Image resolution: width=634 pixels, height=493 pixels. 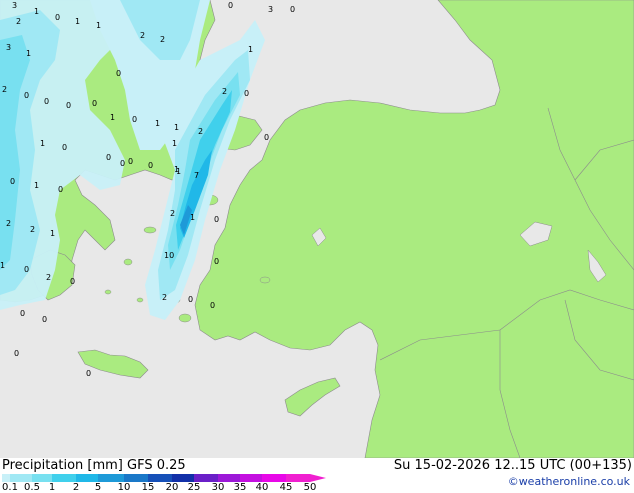 I want to click on precip-value: 10, so click(x=169, y=255).